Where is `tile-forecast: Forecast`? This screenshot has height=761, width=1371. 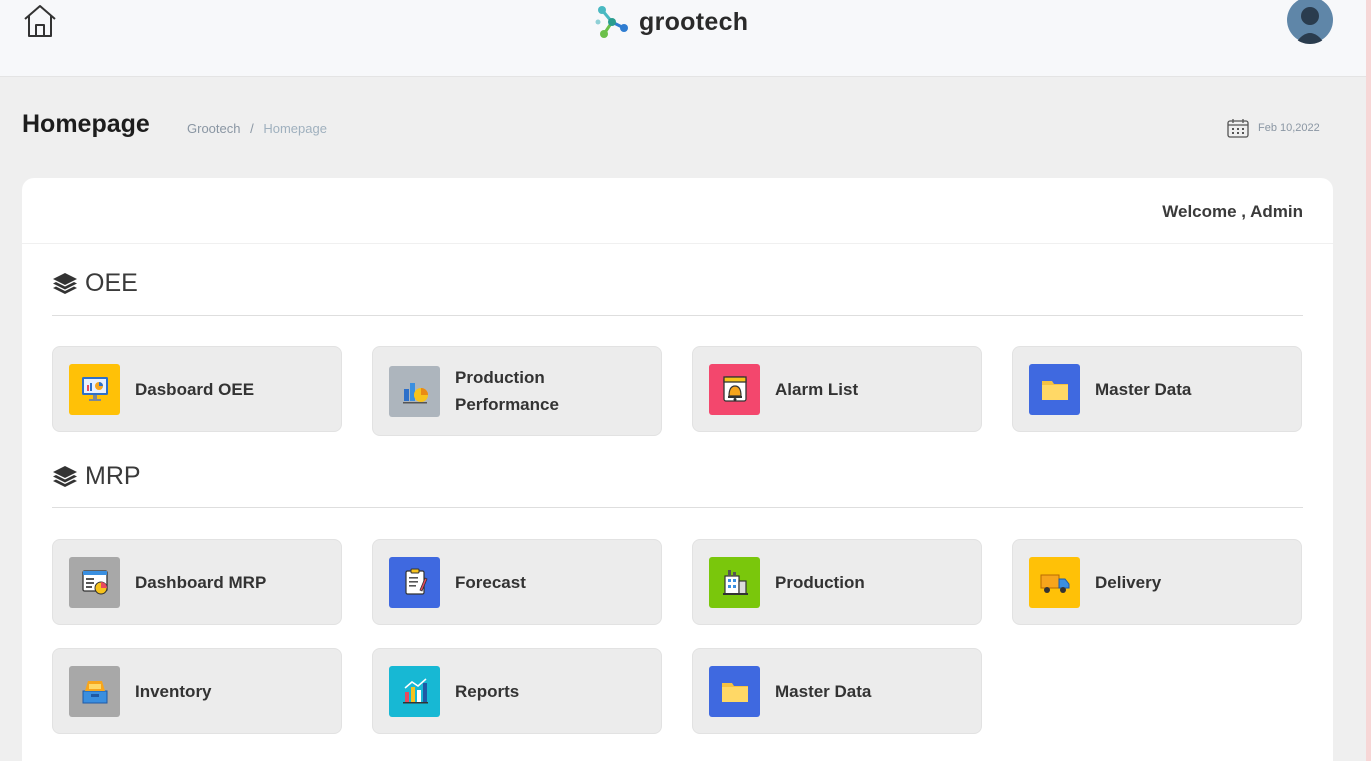
tile-forecast: Forecast is located at coordinates (517, 582).